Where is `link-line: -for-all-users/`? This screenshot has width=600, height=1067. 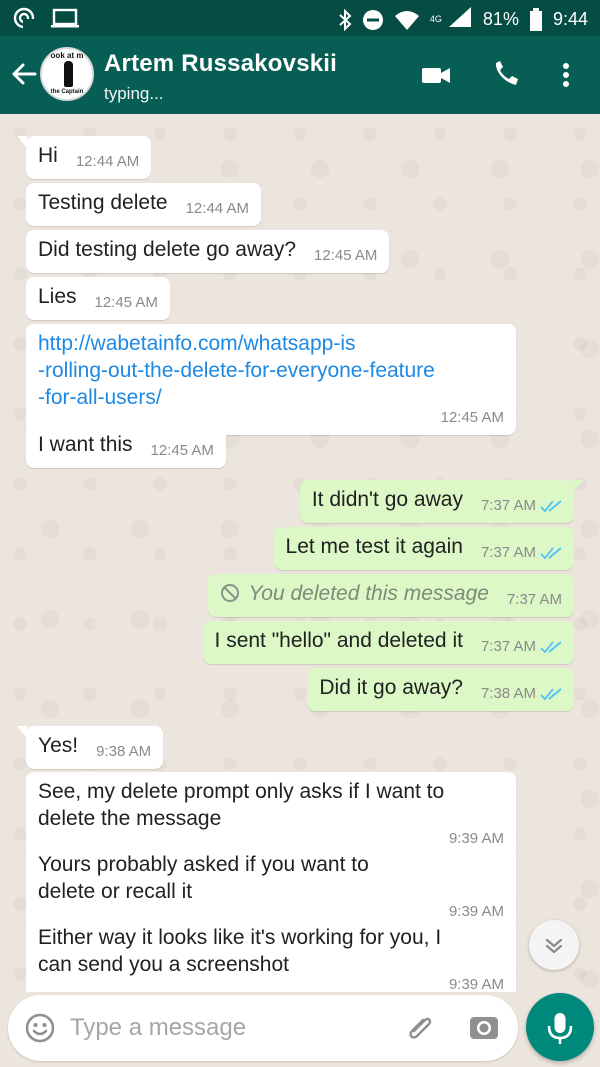 link-line: -for-all-users/ is located at coordinates (100, 397).